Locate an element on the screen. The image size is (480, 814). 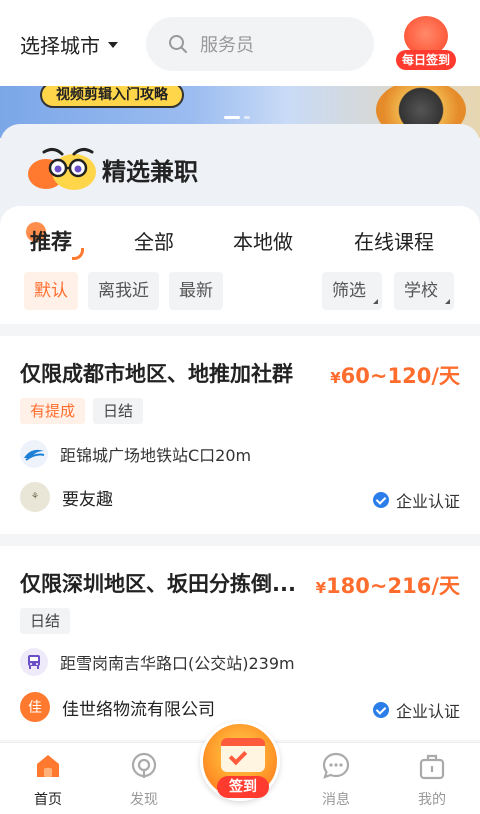
company-name: 佳世络物流有限公司 is located at coordinates (138, 709).